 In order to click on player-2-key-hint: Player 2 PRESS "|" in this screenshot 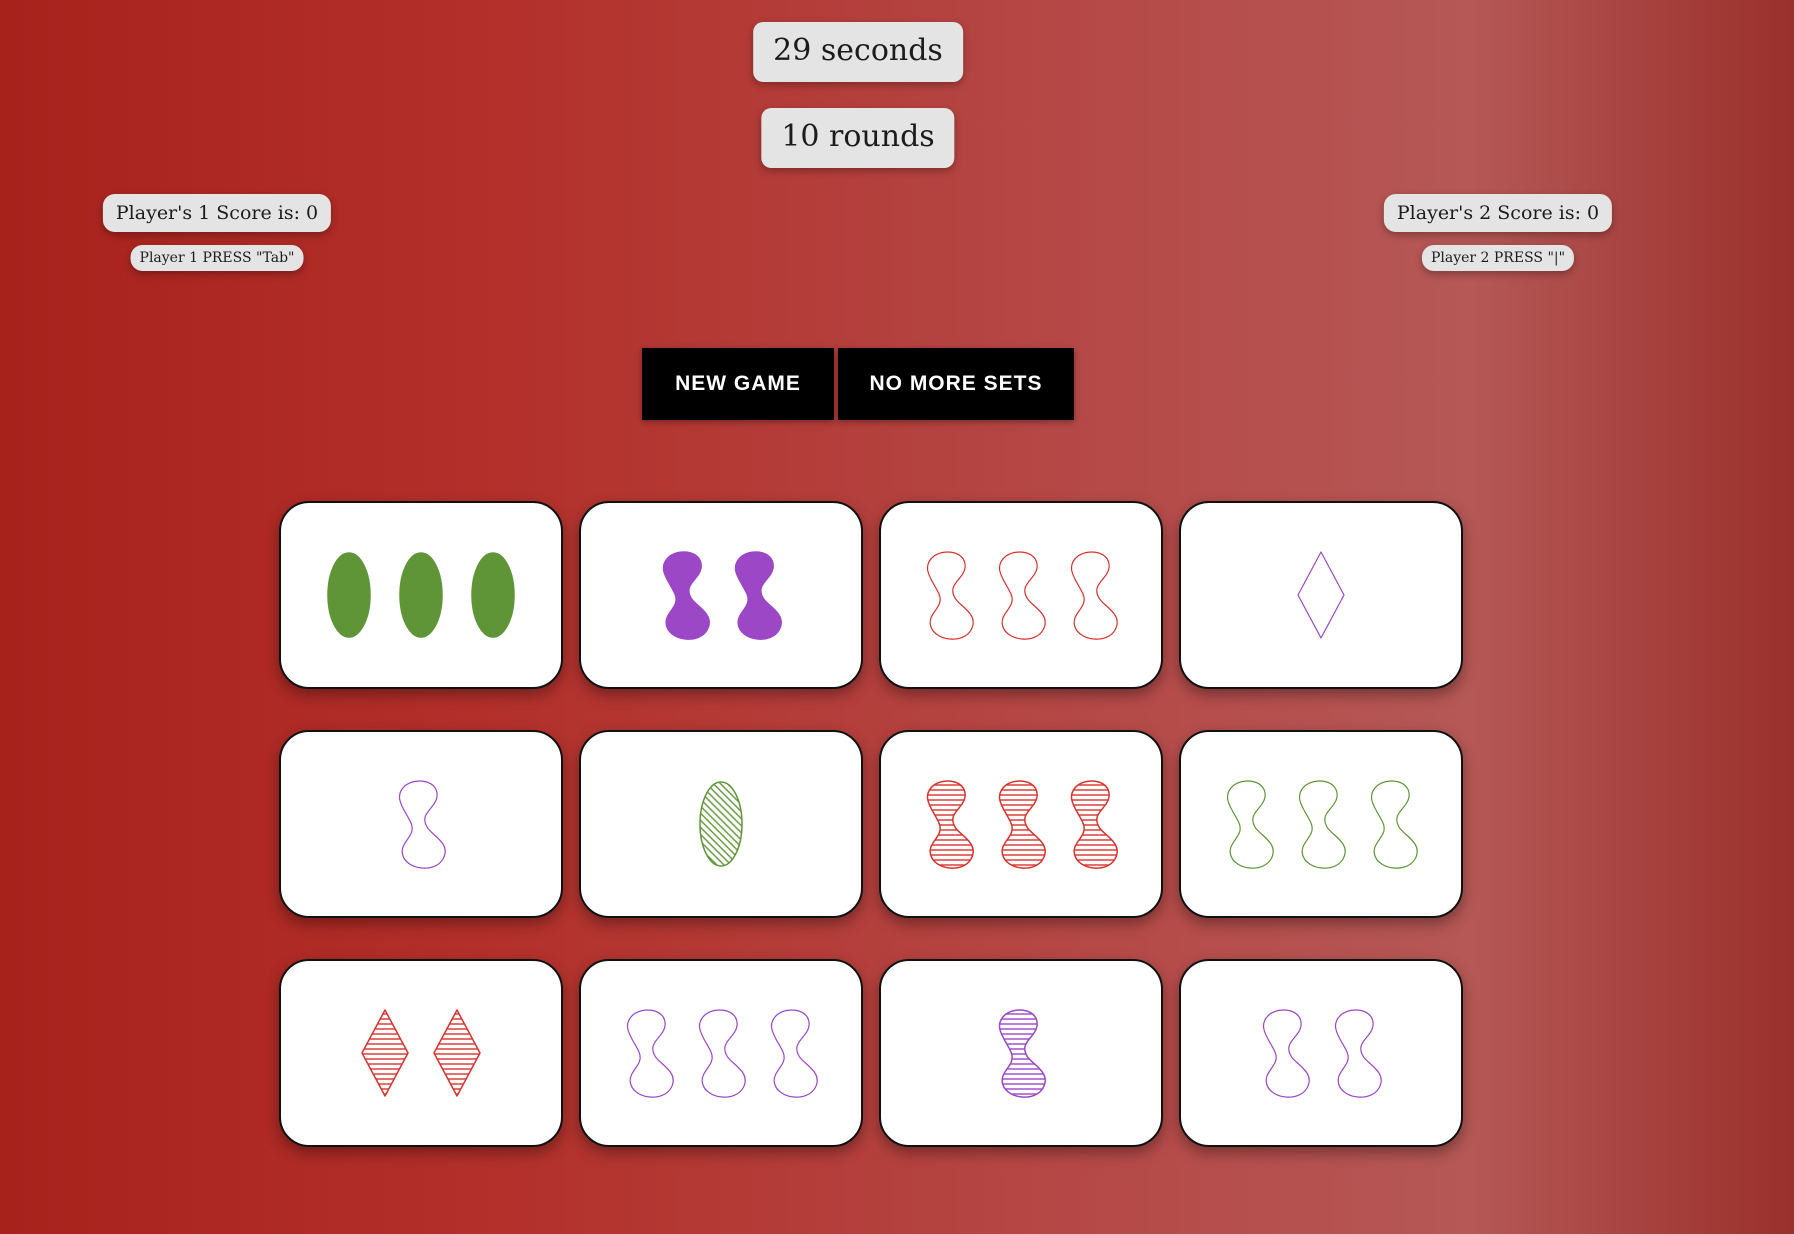, I will do `click(1498, 258)`.